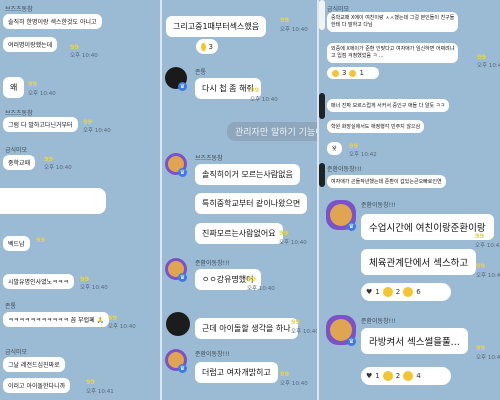  Describe the element at coordinates (30, 44) in the screenshot. I see `message-bubble: 여러명이랑했는데` at that location.